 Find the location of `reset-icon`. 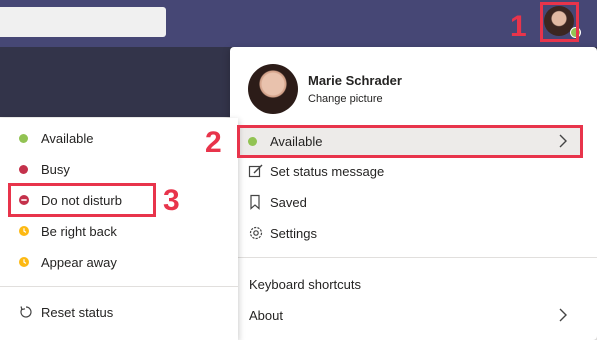

reset-icon is located at coordinates (30, 312).